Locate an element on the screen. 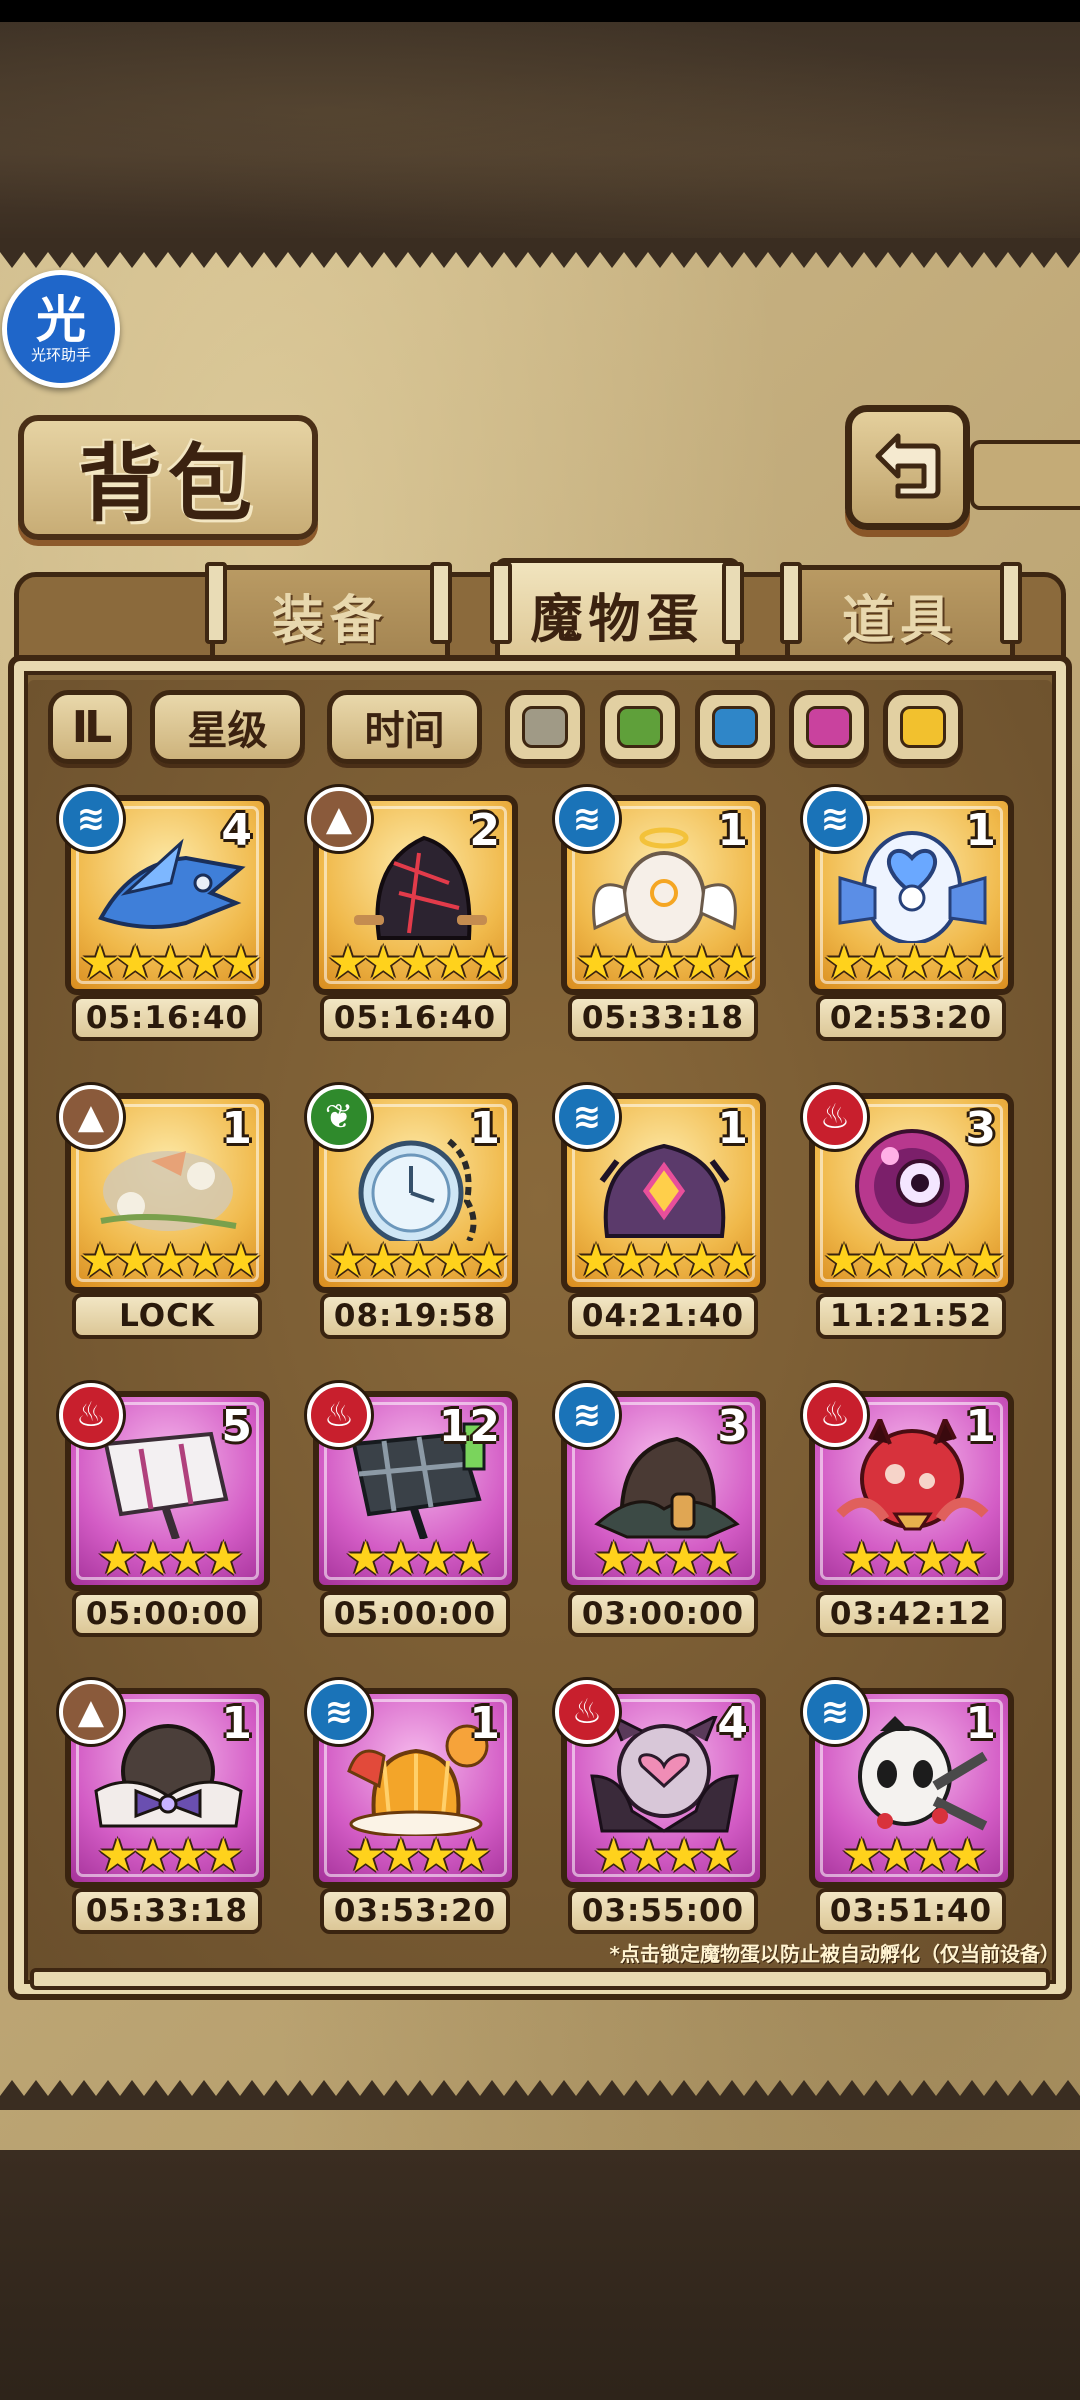  helper-assistant-badge: 光 光环助手 is located at coordinates (61, 329).